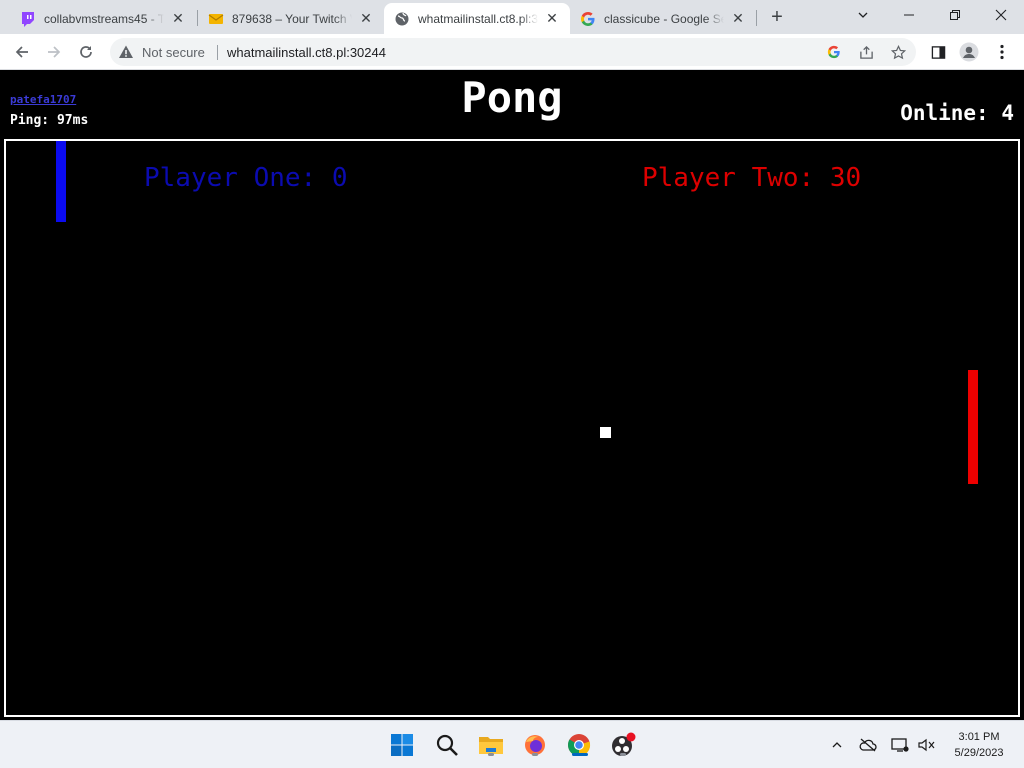 The height and width of the screenshot is (768, 1024). What do you see at coordinates (834, 52) in the screenshot?
I see `google-lens-icon` at bounding box center [834, 52].